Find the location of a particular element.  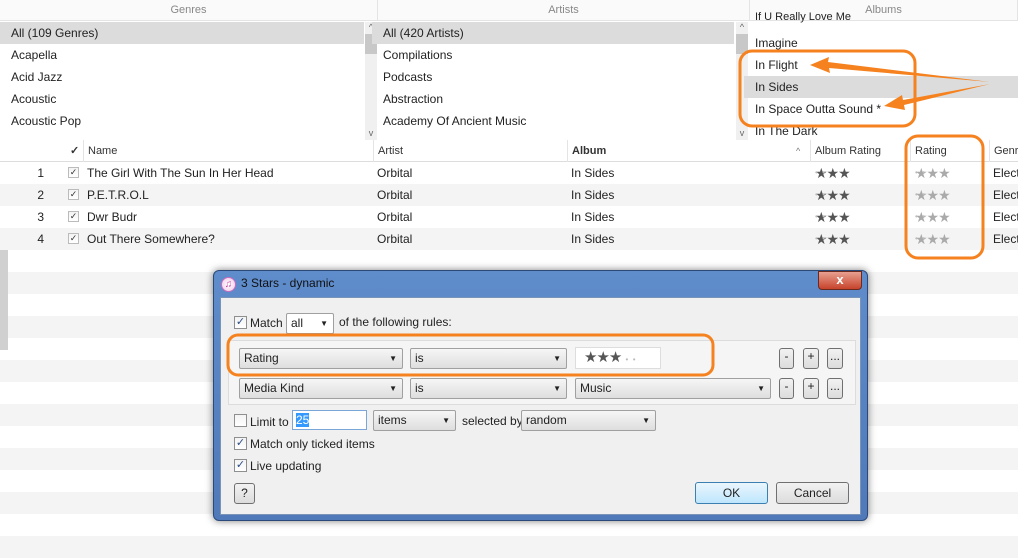

match-label: Match is located at coordinates (266, 323).